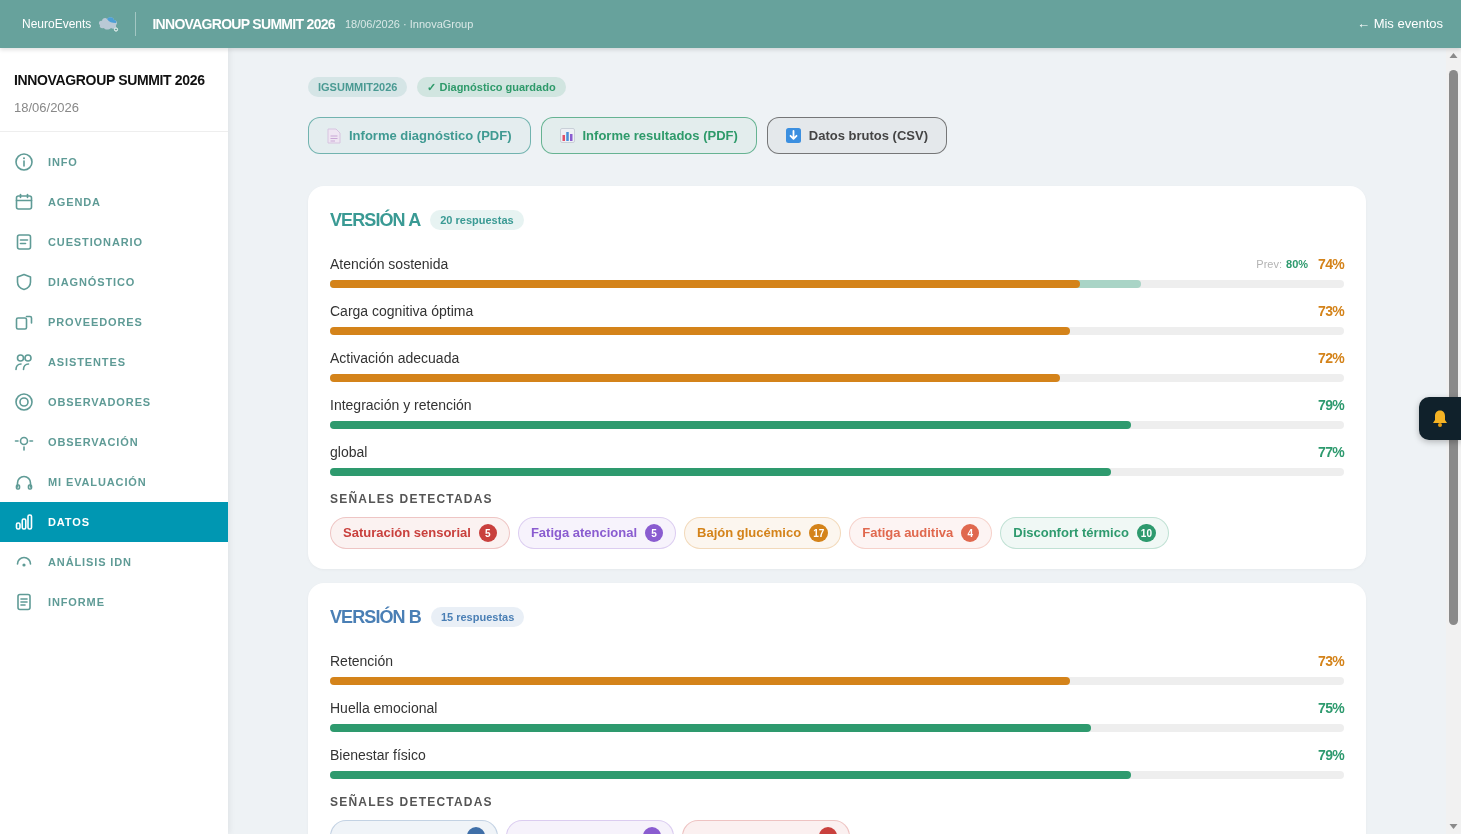 This screenshot has height=834, width=1461. I want to click on scrollbar-thumb, so click(1453, 347).